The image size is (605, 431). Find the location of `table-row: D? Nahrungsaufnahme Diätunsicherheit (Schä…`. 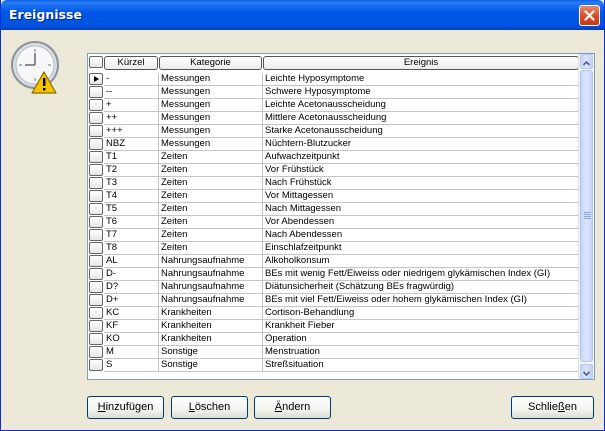

table-row: D? Nahrungsaufnahme Diätunsicherheit (Schä… is located at coordinates (335, 287).